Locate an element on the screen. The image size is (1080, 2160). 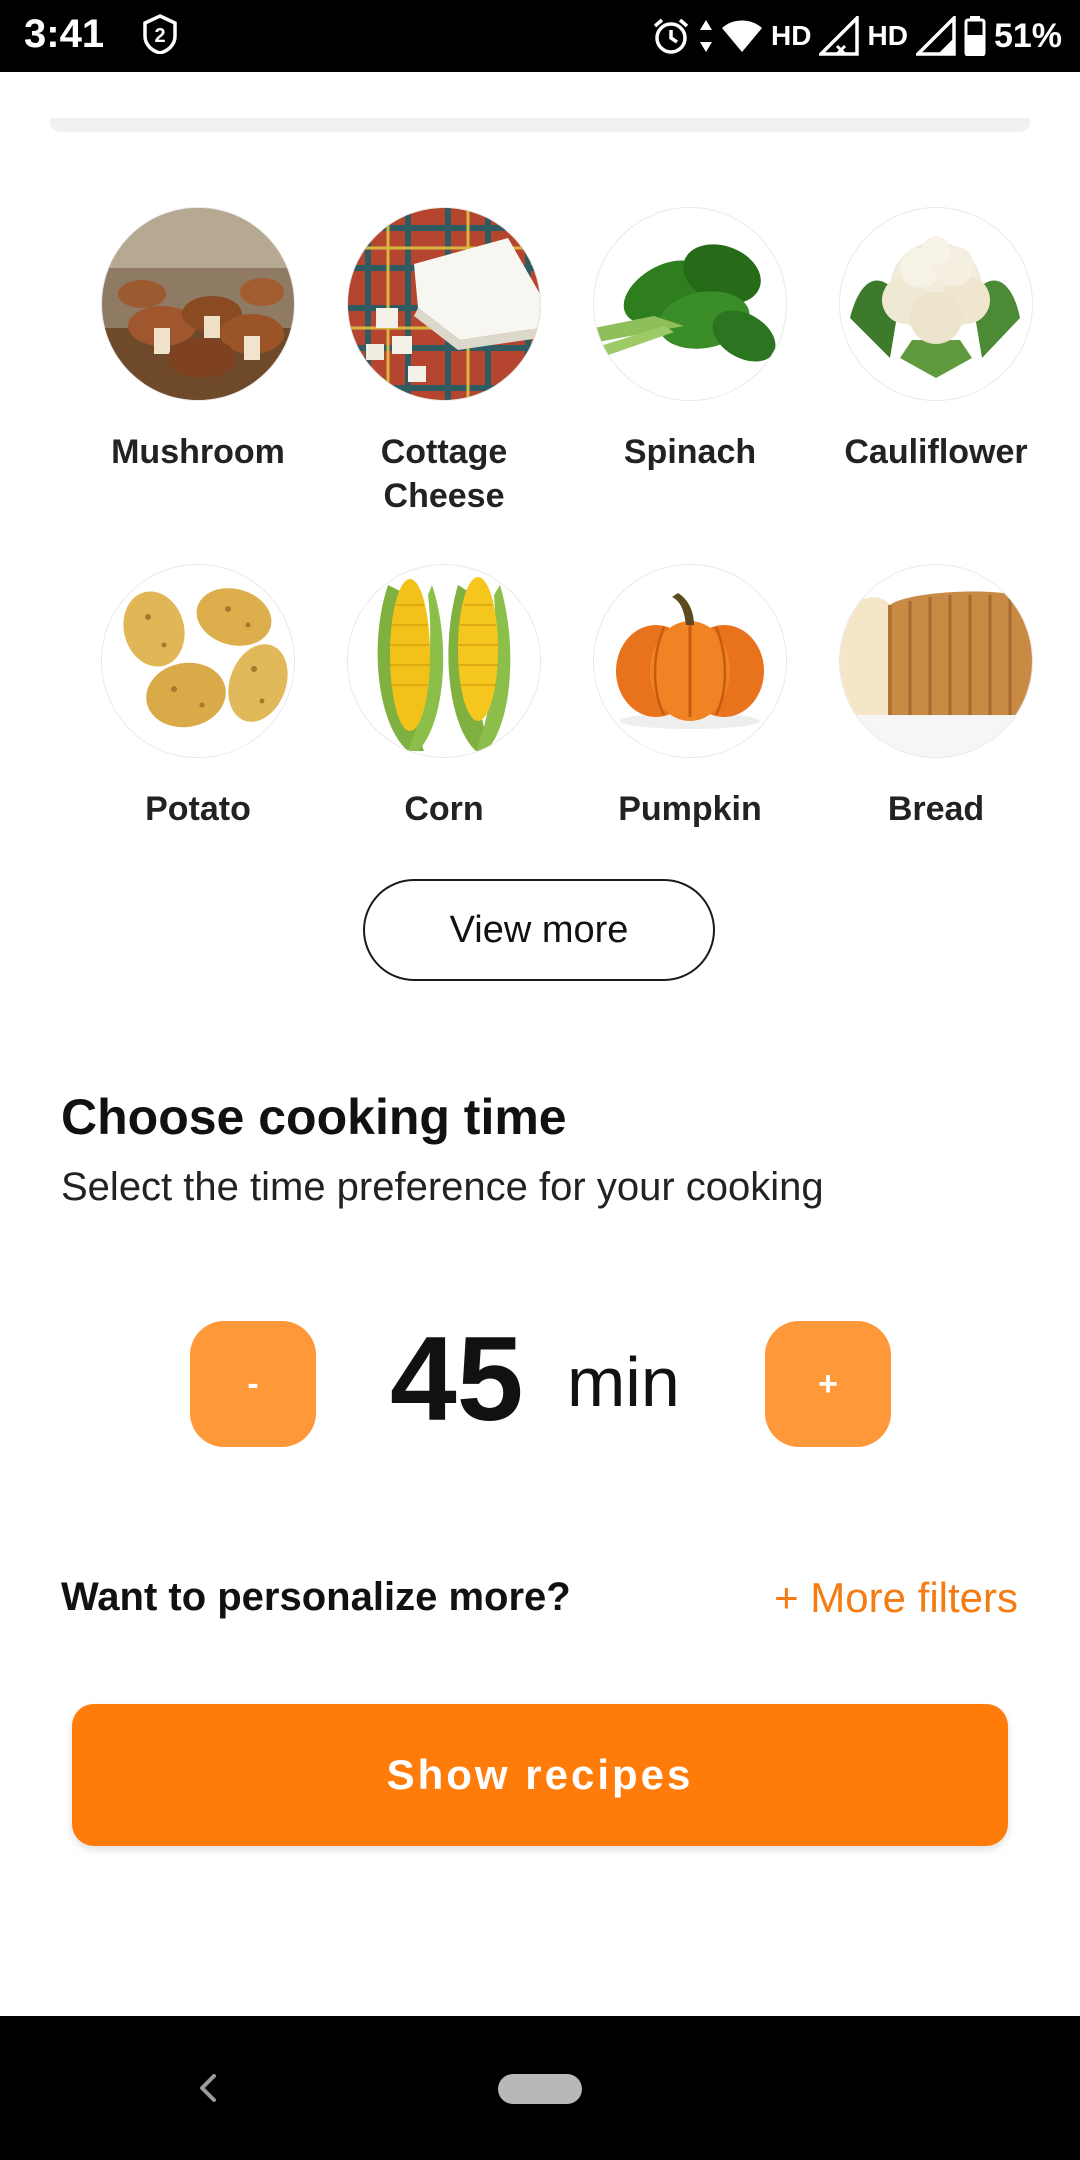
ingredient-label: Bread is located at coordinates (936, 809).